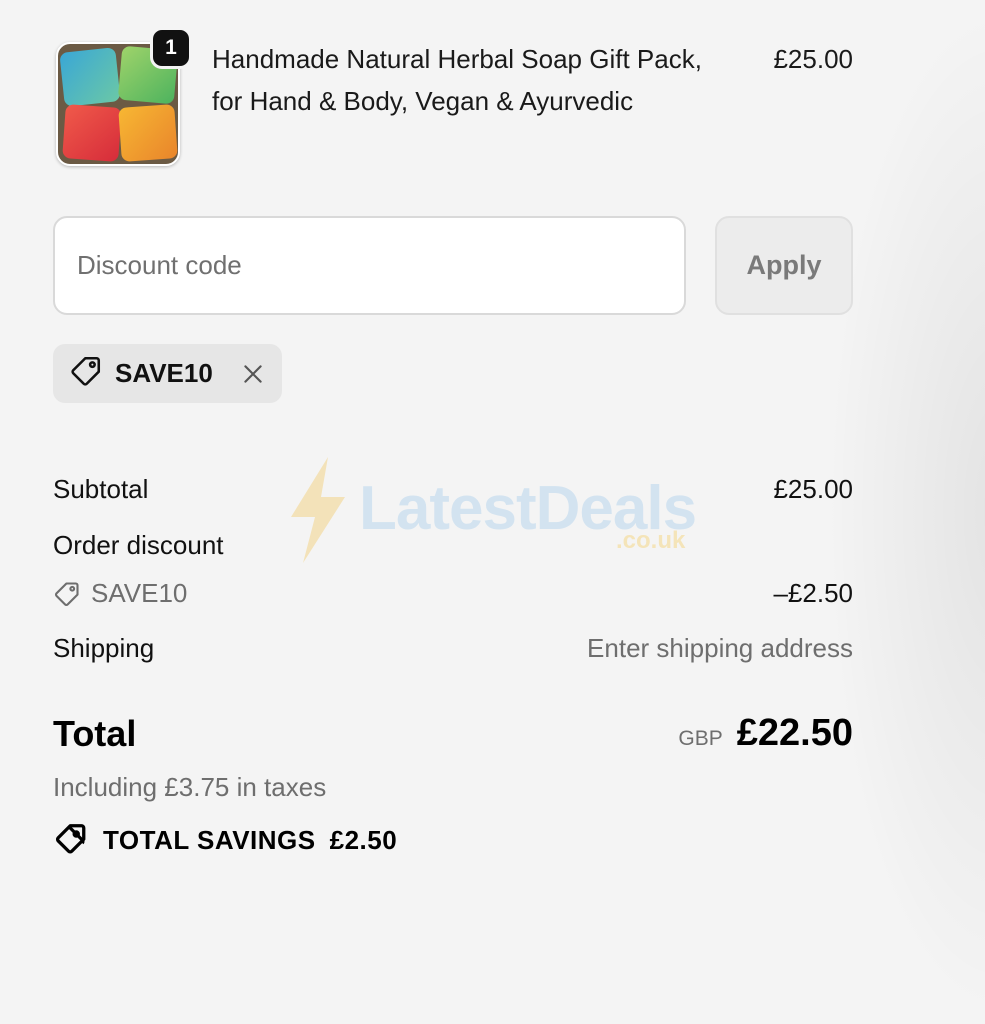 Image resolution: width=985 pixels, height=1024 pixels. Describe the element at coordinates (453, 648) in the screenshot. I see `shipping-row: Shipping Enter shipping address` at that location.